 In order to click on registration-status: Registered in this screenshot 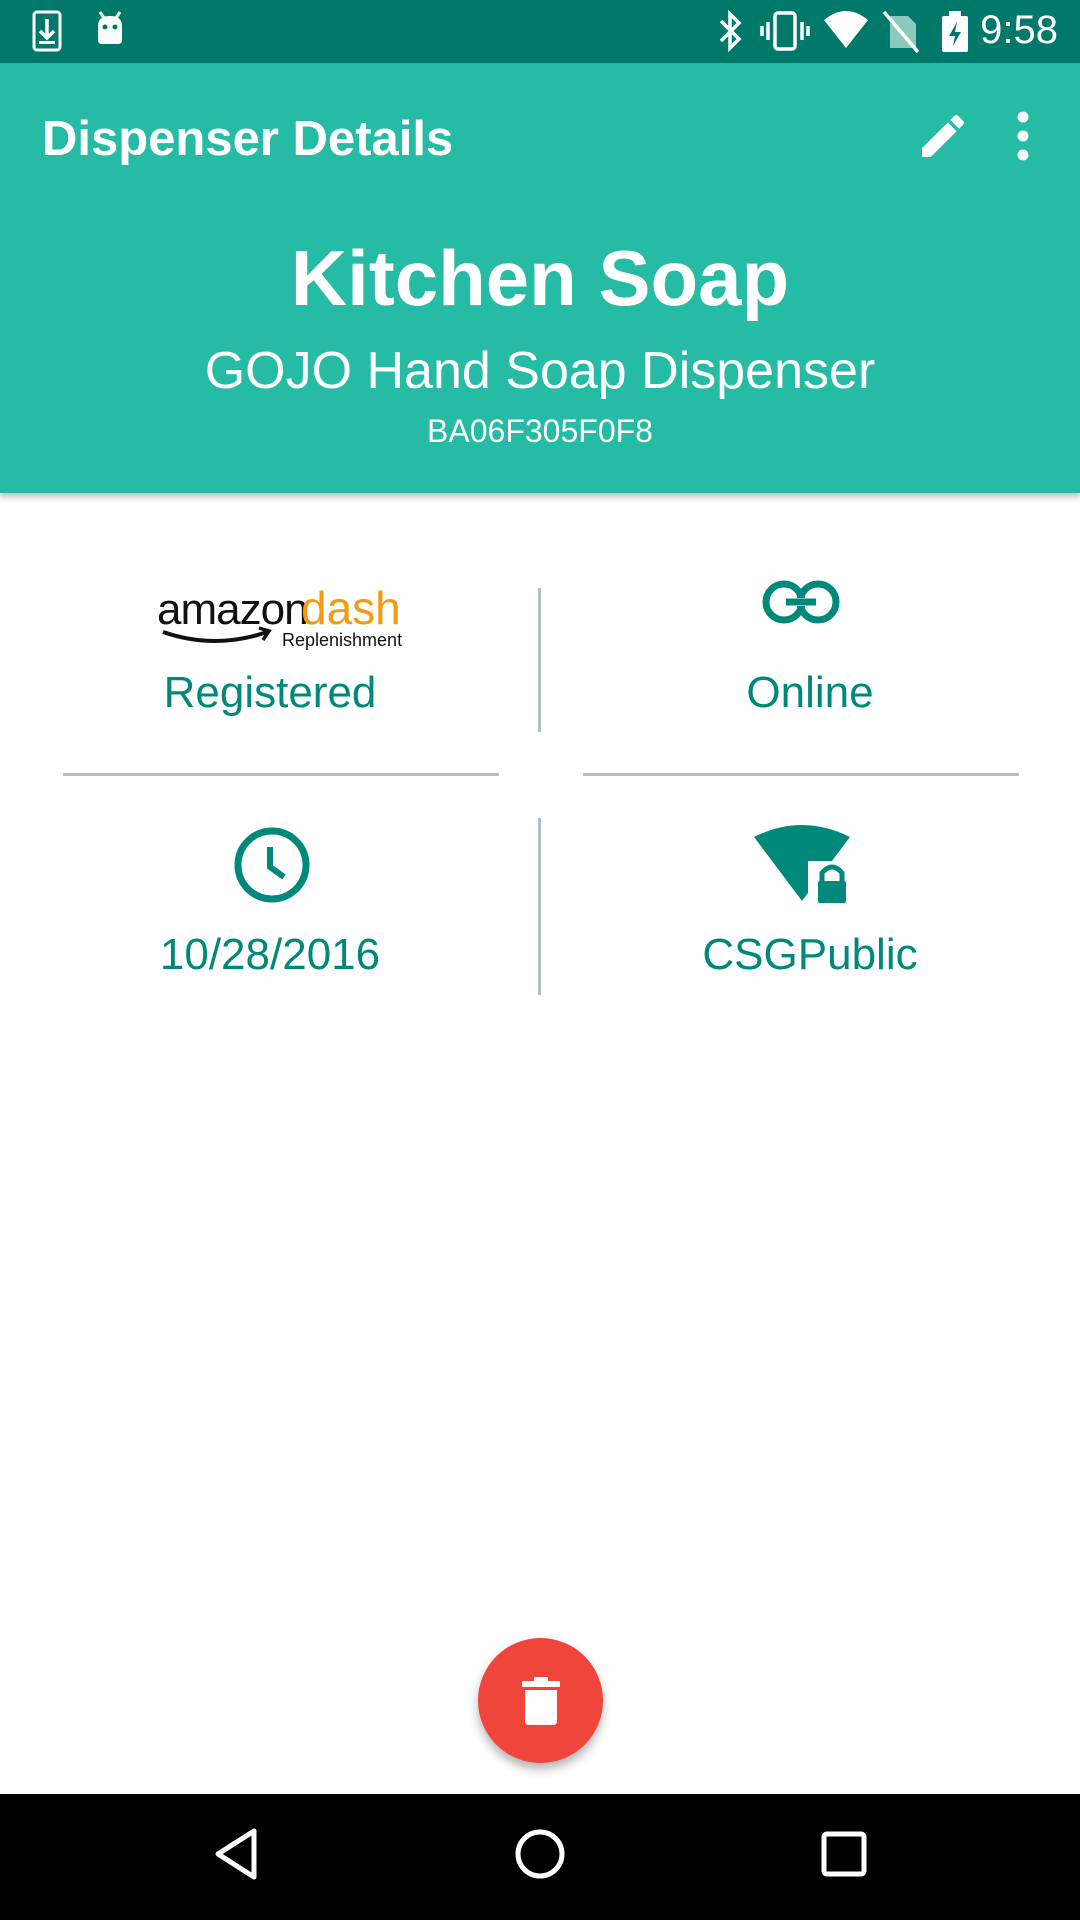, I will do `click(270, 692)`.